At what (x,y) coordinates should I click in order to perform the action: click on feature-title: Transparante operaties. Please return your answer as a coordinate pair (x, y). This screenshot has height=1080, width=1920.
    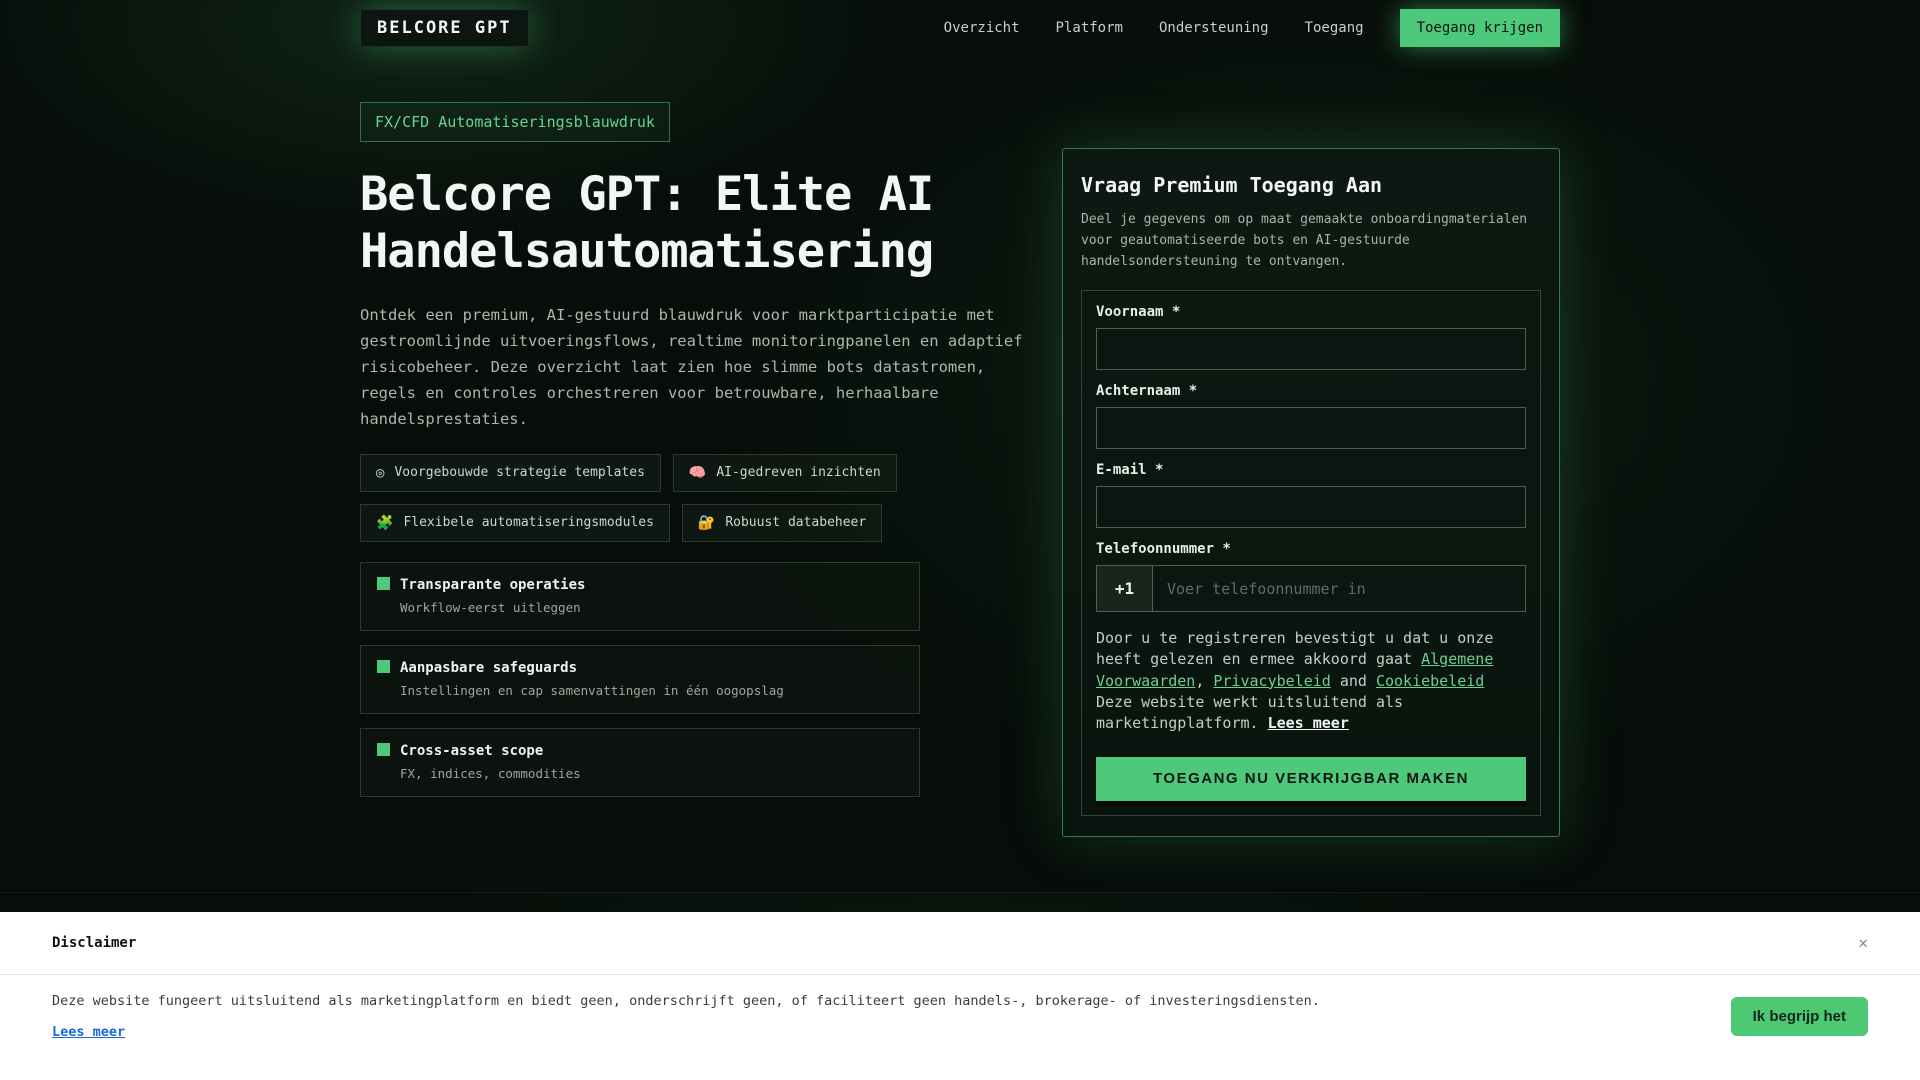
    Looking at the image, I should click on (493, 584).